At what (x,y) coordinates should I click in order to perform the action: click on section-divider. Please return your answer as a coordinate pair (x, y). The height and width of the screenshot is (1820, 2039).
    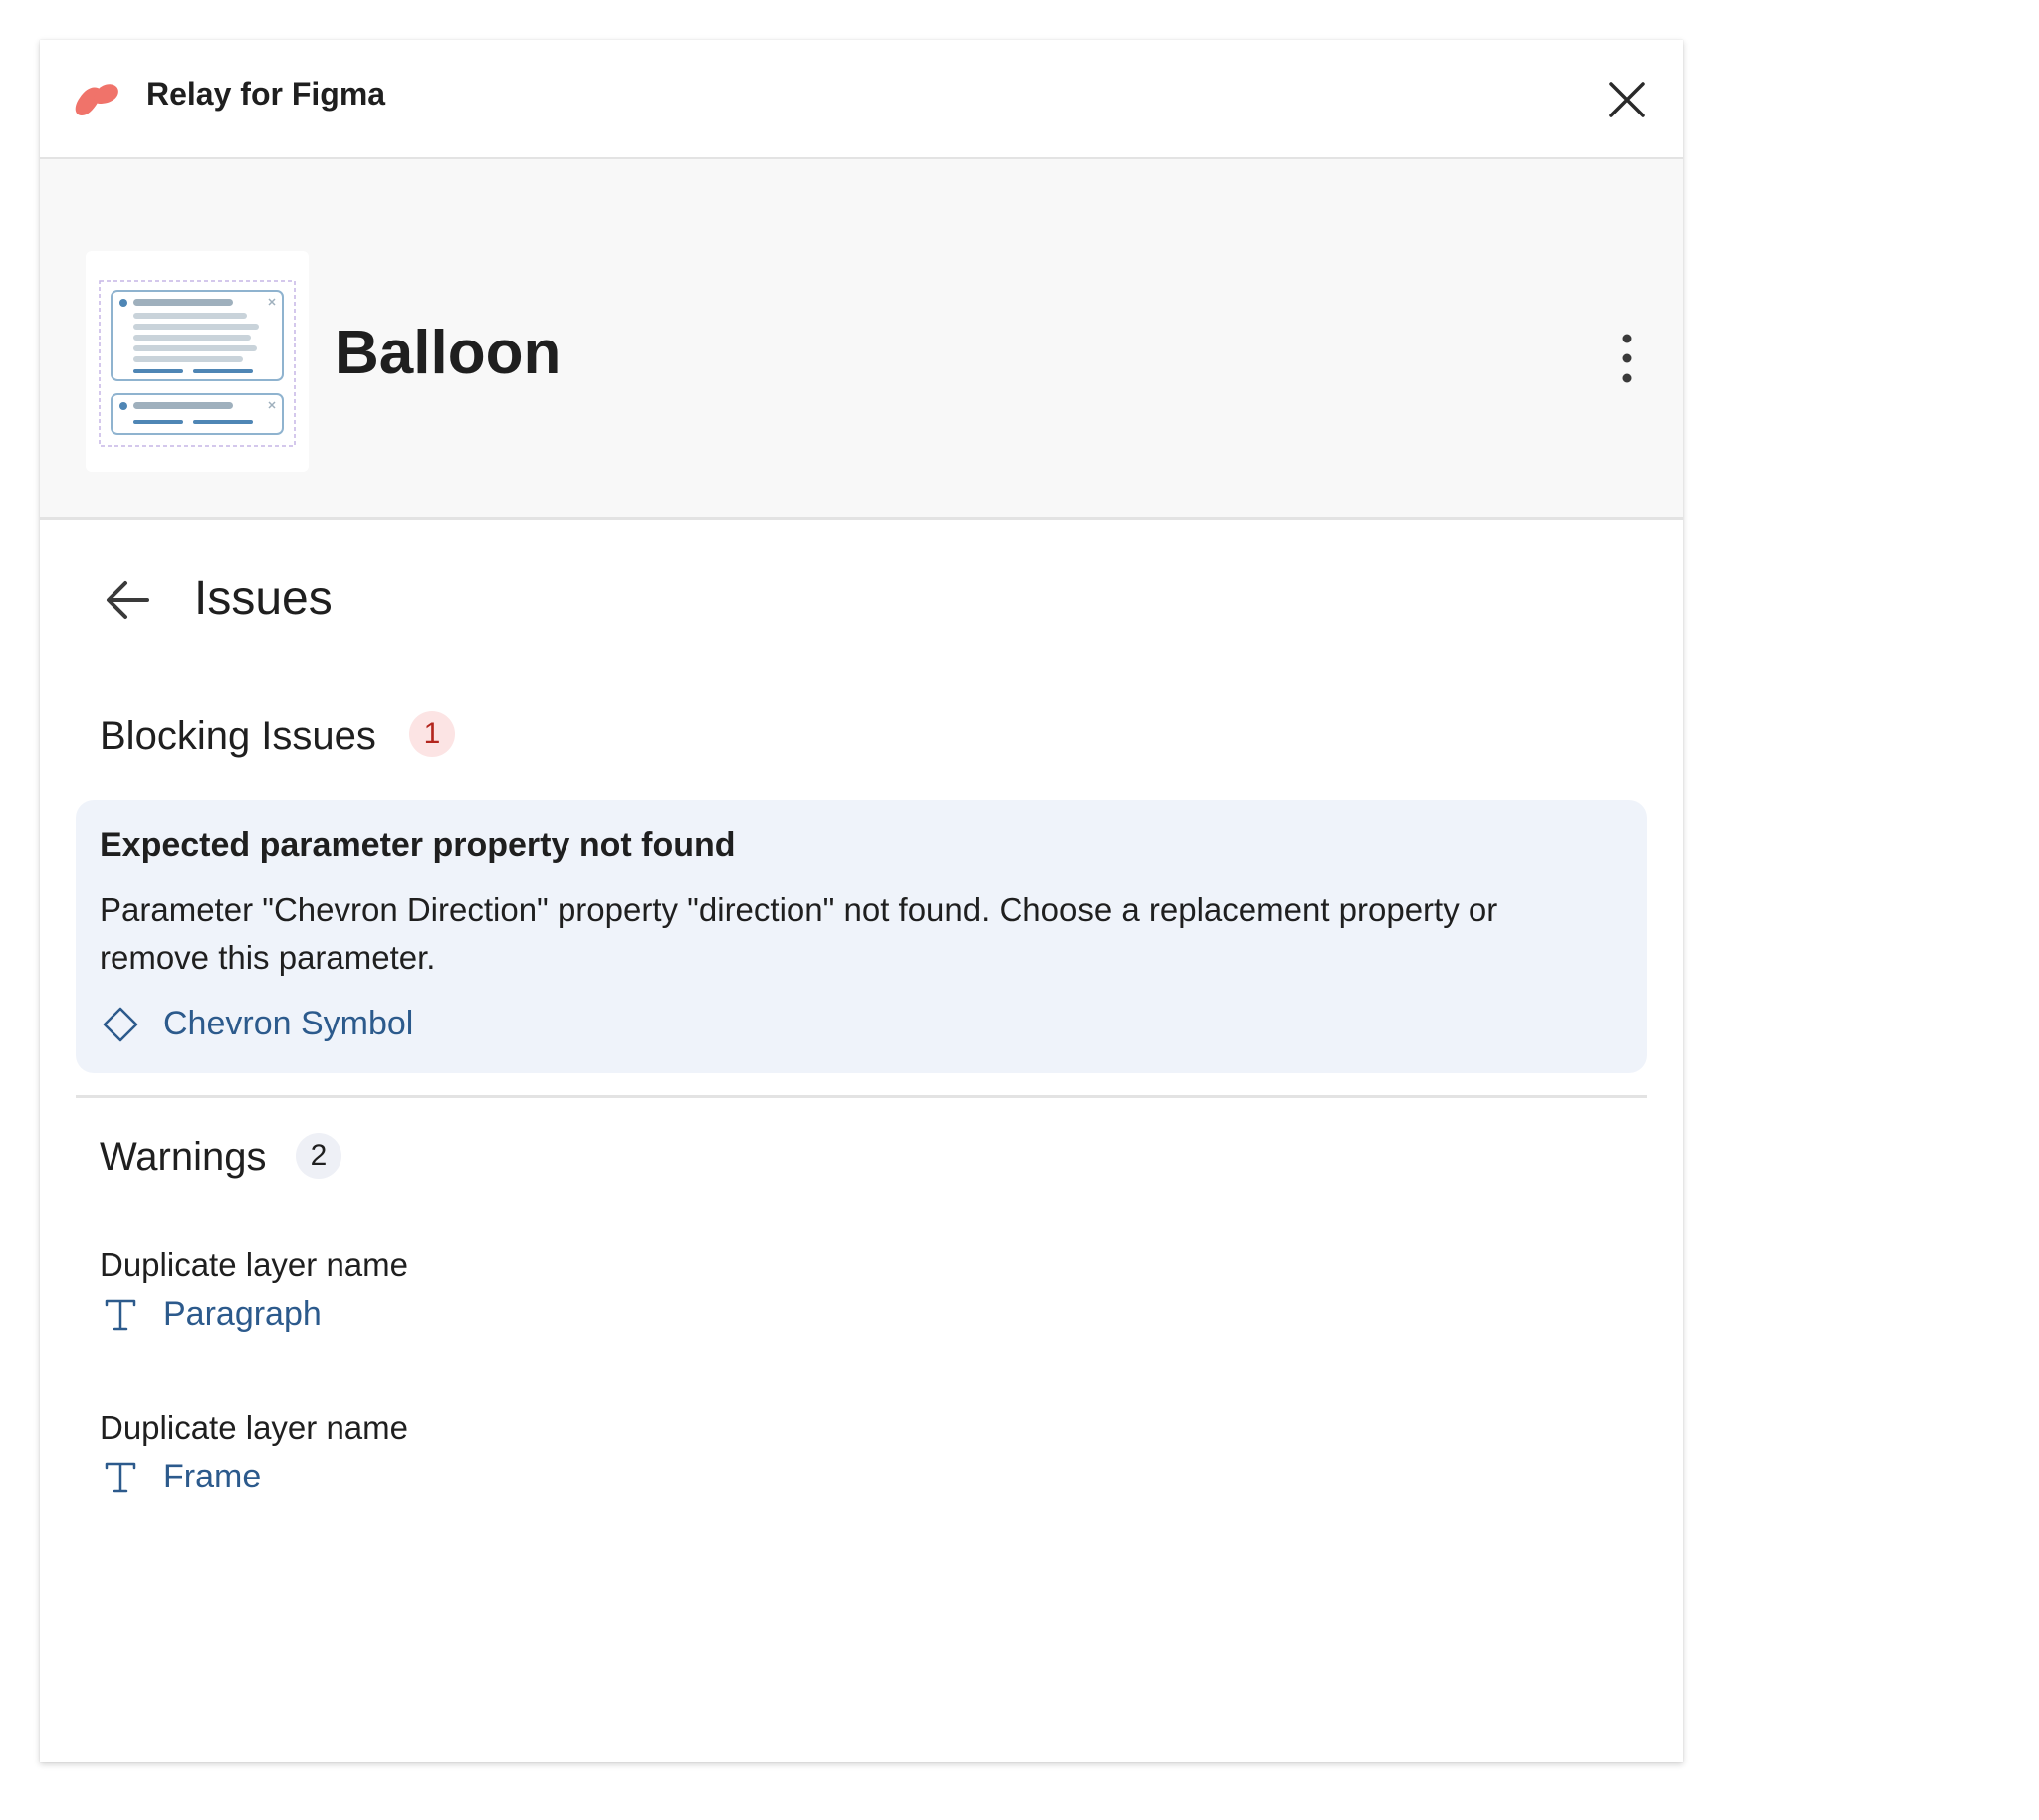
    Looking at the image, I should click on (862, 1096).